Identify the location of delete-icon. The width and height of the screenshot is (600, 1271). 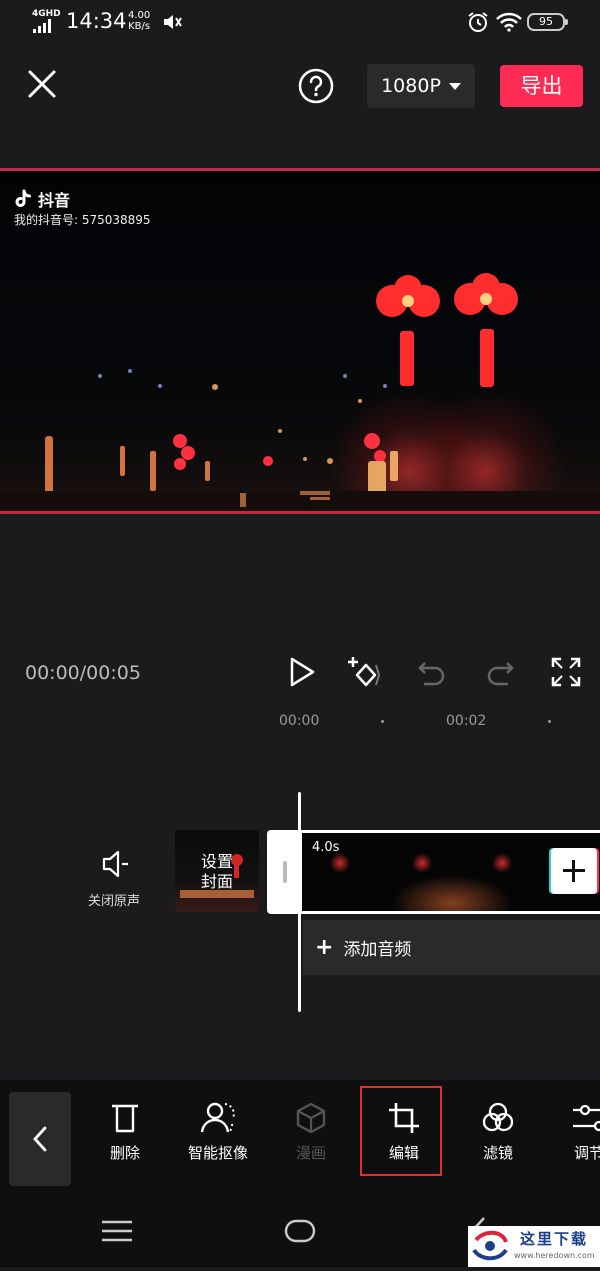
(125, 1118).